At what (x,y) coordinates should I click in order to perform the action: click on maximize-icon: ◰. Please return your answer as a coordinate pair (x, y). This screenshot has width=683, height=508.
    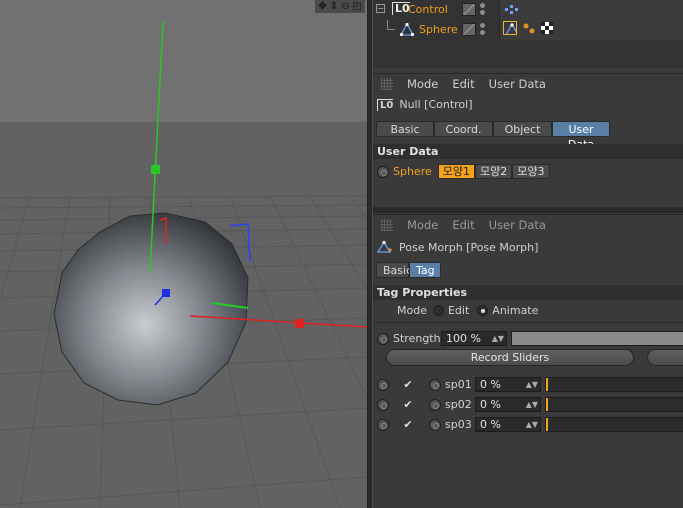
    Looking at the image, I should click on (357, 6).